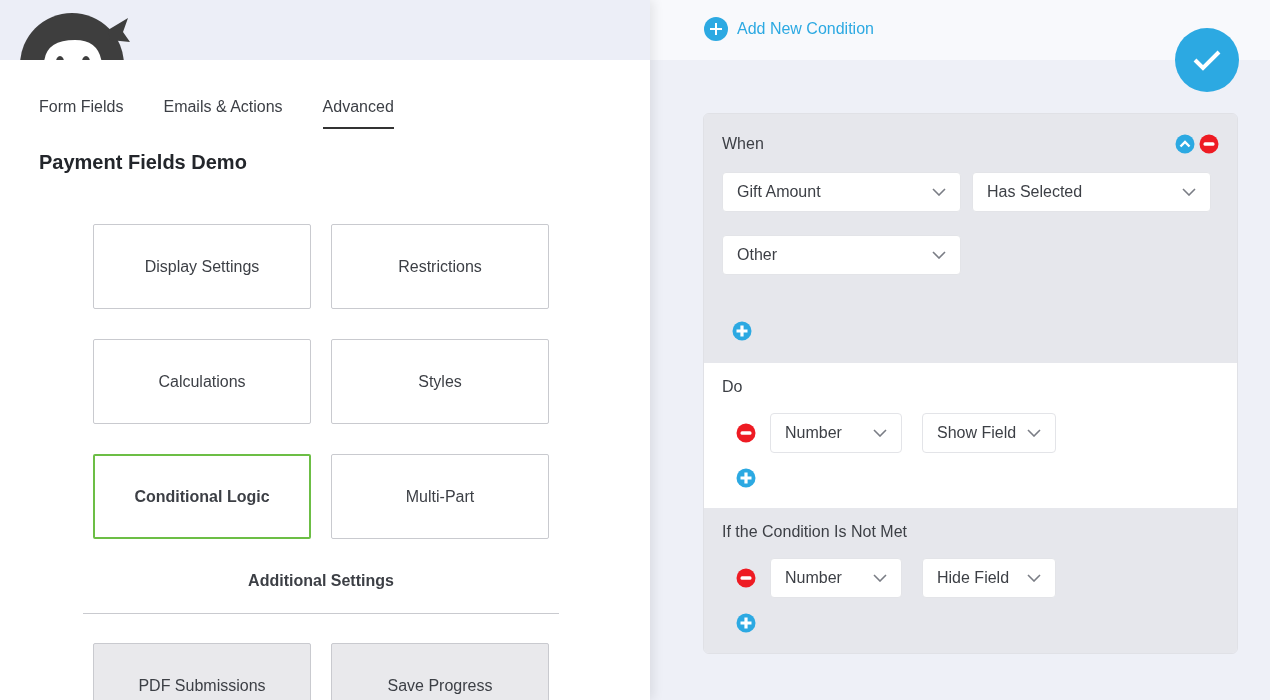 The image size is (1270, 700). What do you see at coordinates (223, 112) in the screenshot?
I see `tab: Emails & Actions` at bounding box center [223, 112].